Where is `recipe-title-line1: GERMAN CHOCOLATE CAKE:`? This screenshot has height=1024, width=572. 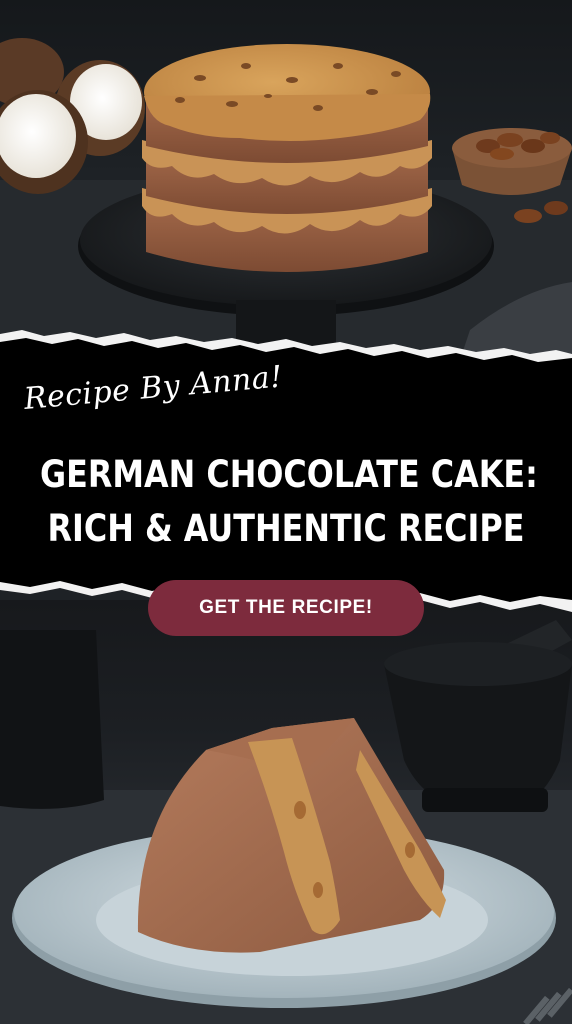 recipe-title-line1: GERMAN CHOCOLATE CAKE: is located at coordinates (289, 474).